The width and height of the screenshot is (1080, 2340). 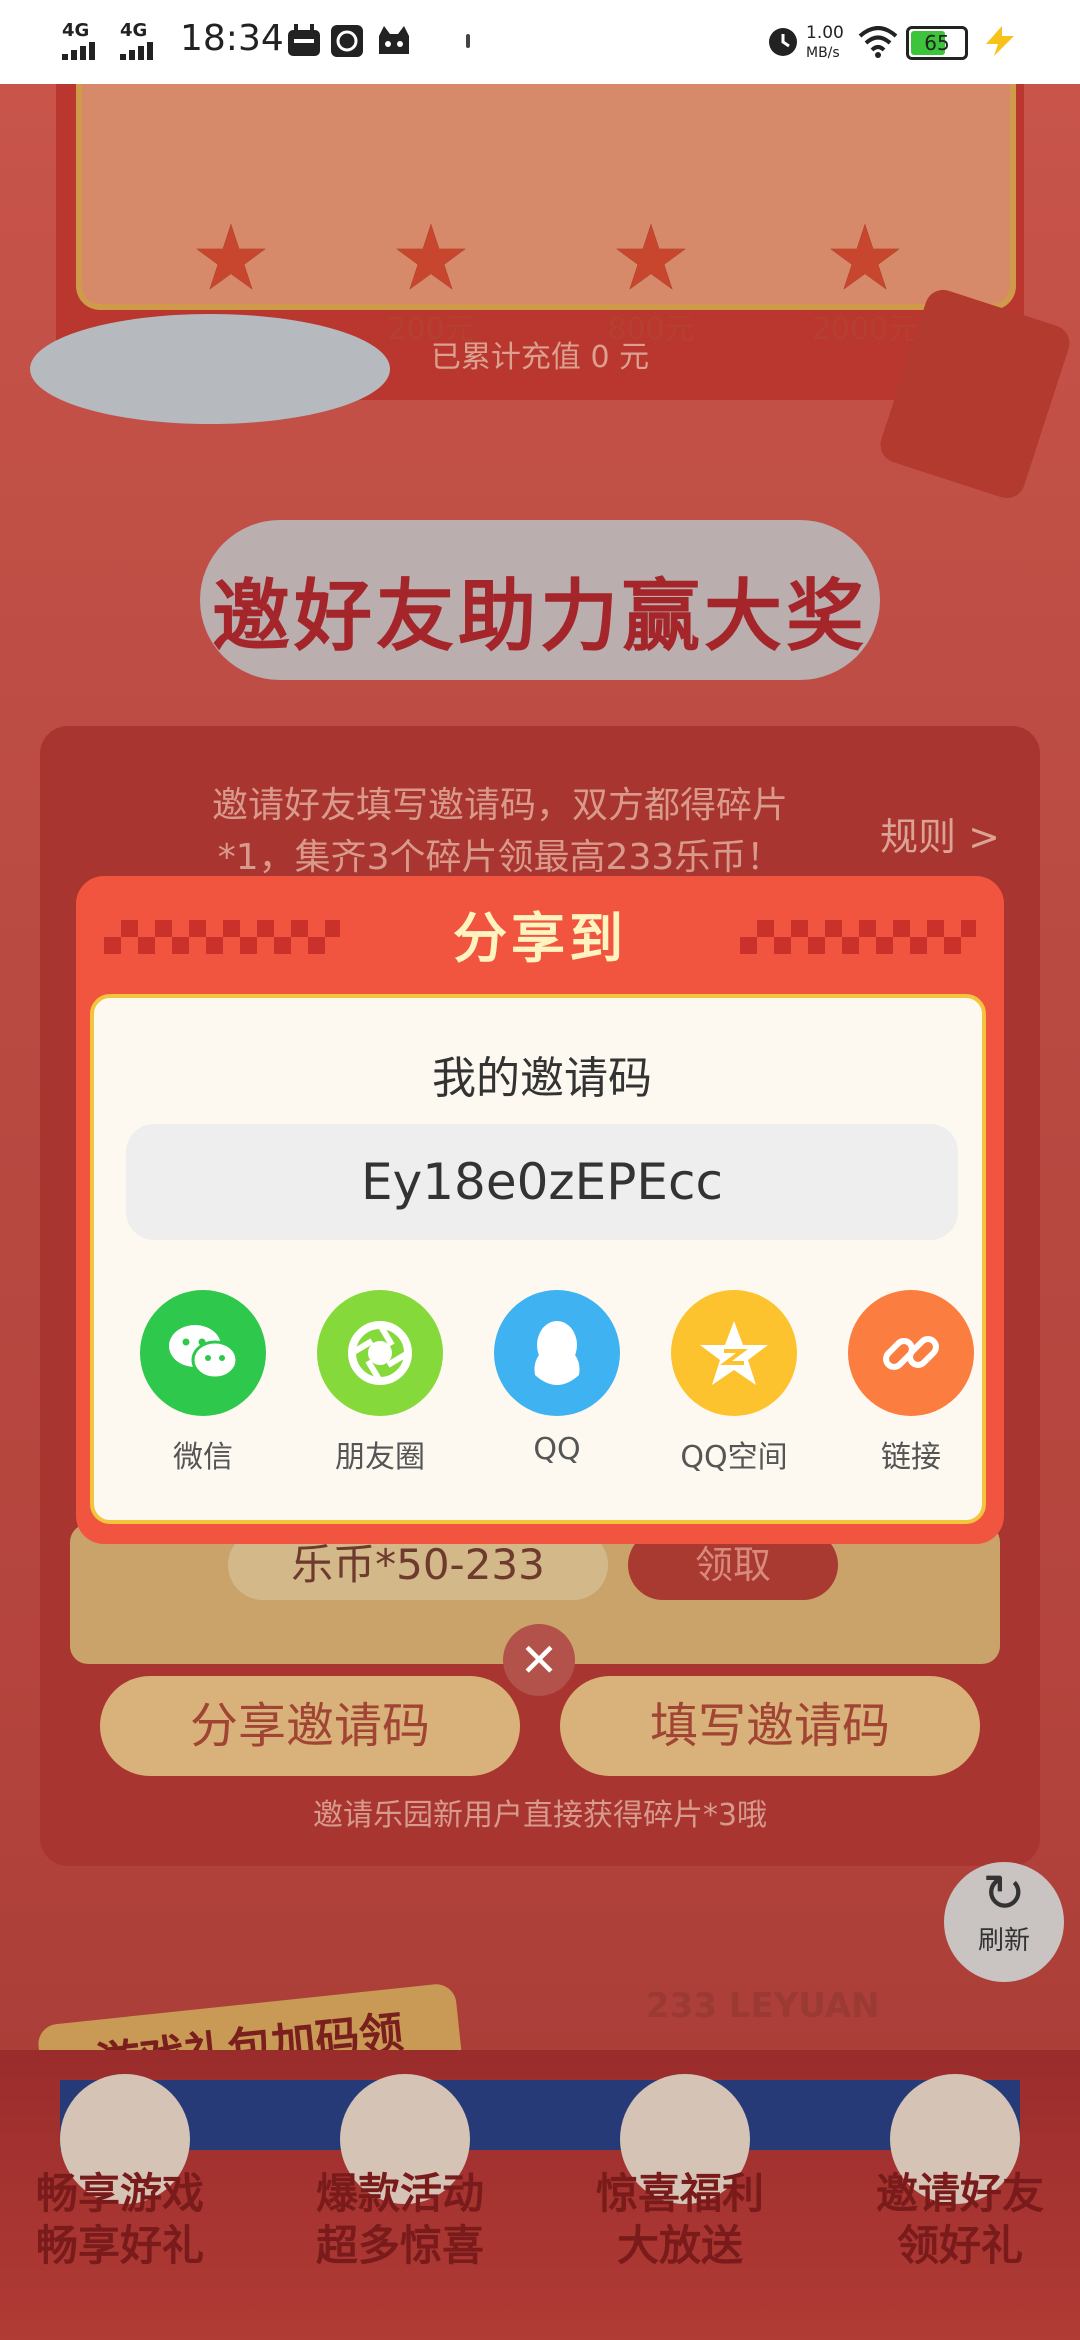 What do you see at coordinates (310, 1726) in the screenshot?
I see `share-code-button: 分享邀请码` at bounding box center [310, 1726].